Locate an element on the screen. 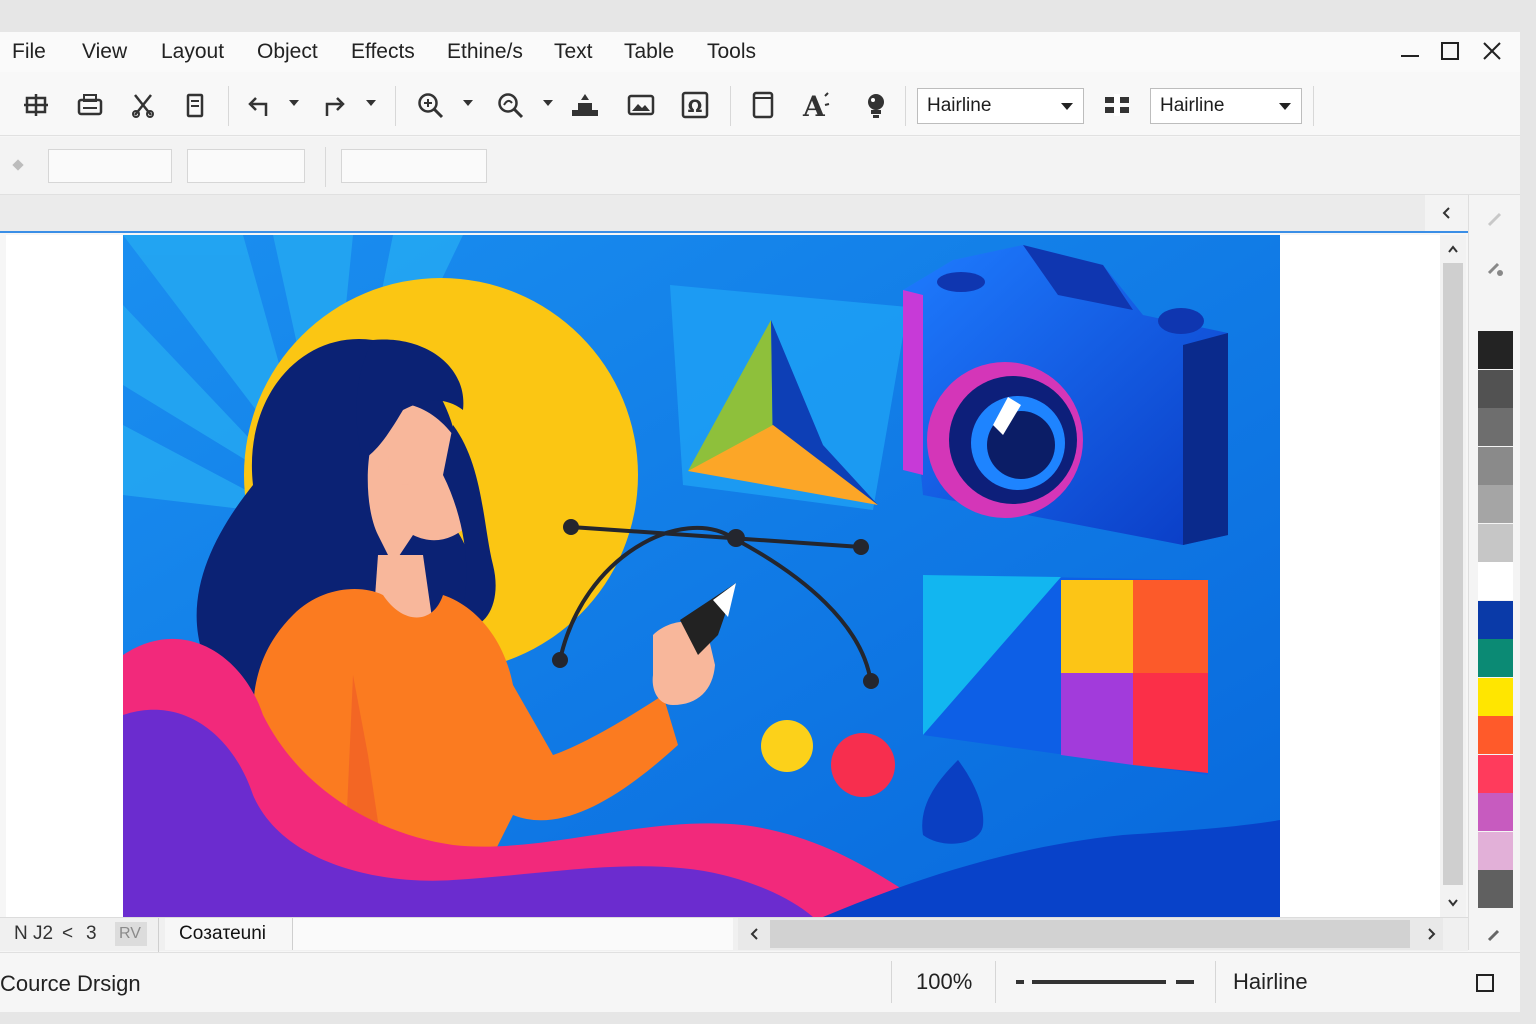 This screenshot has width=1536, height=1024. scroll-down-icon is located at coordinates (1453, 902).